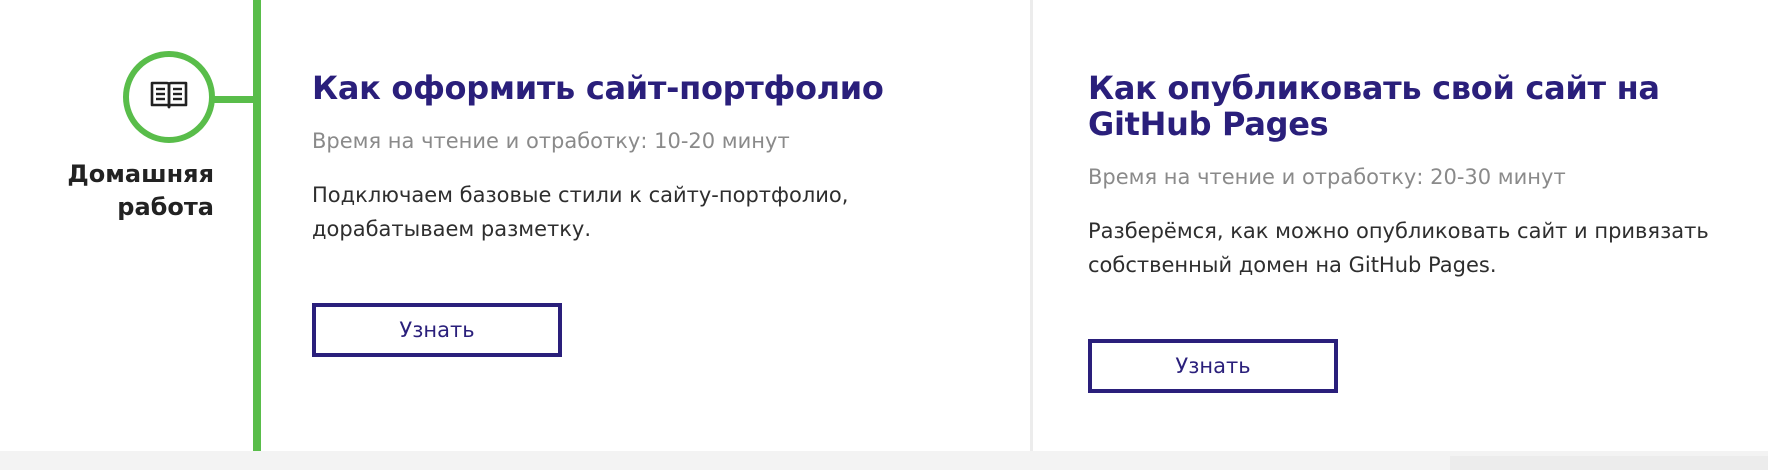  I want to click on open-book-icon, so click(169, 97).